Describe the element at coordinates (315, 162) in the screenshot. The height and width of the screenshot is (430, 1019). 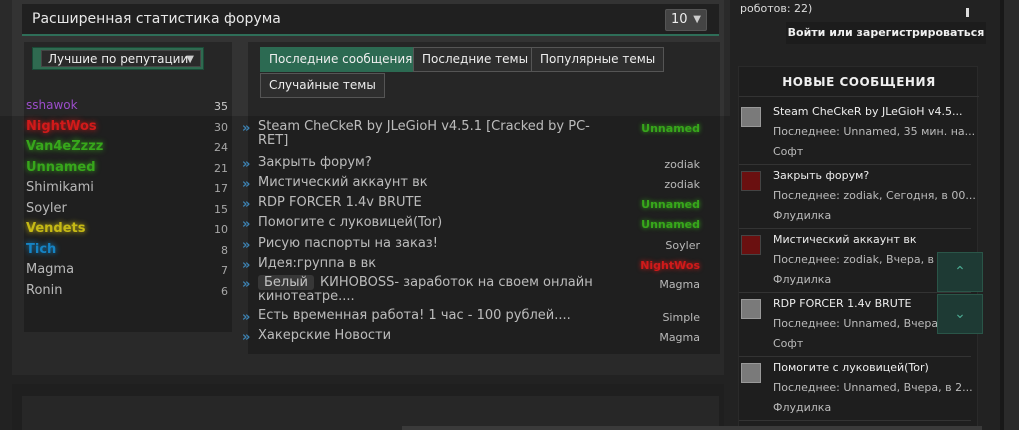
I see `topic-title: Закрыть форум?` at that location.